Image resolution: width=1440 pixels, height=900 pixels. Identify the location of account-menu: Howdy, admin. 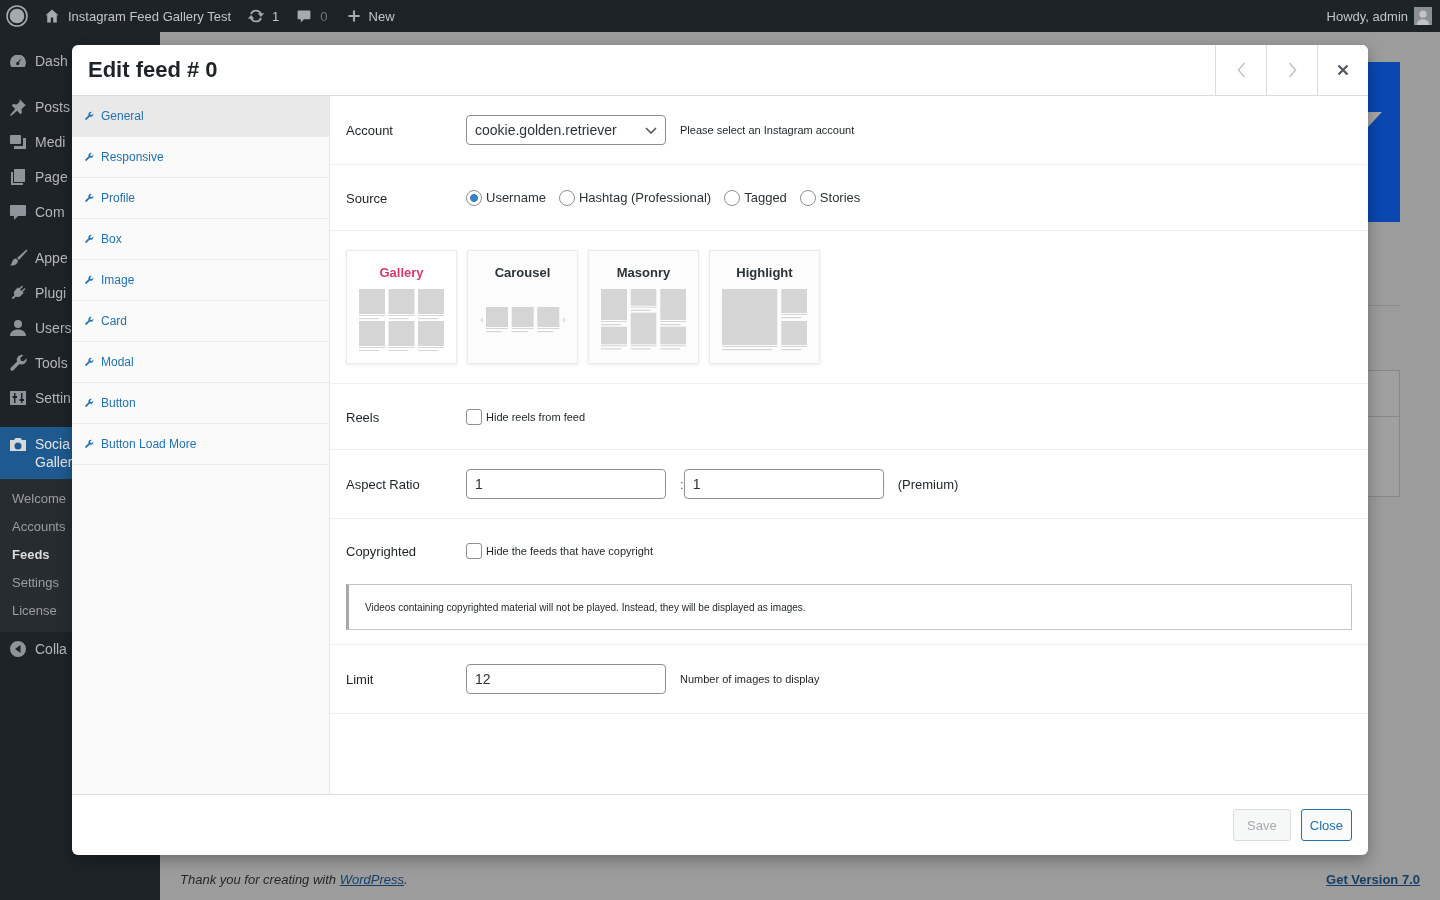
(1379, 16).